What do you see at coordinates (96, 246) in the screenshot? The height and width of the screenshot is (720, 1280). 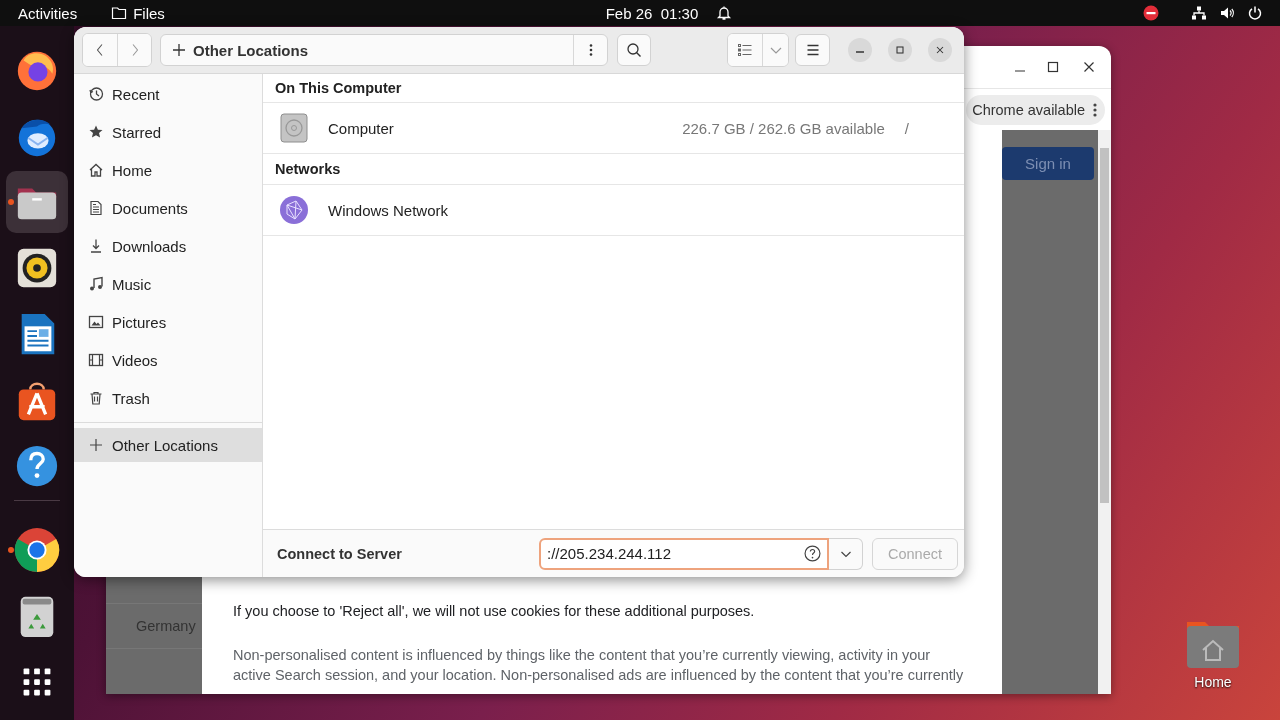 I see `download-icon` at bounding box center [96, 246].